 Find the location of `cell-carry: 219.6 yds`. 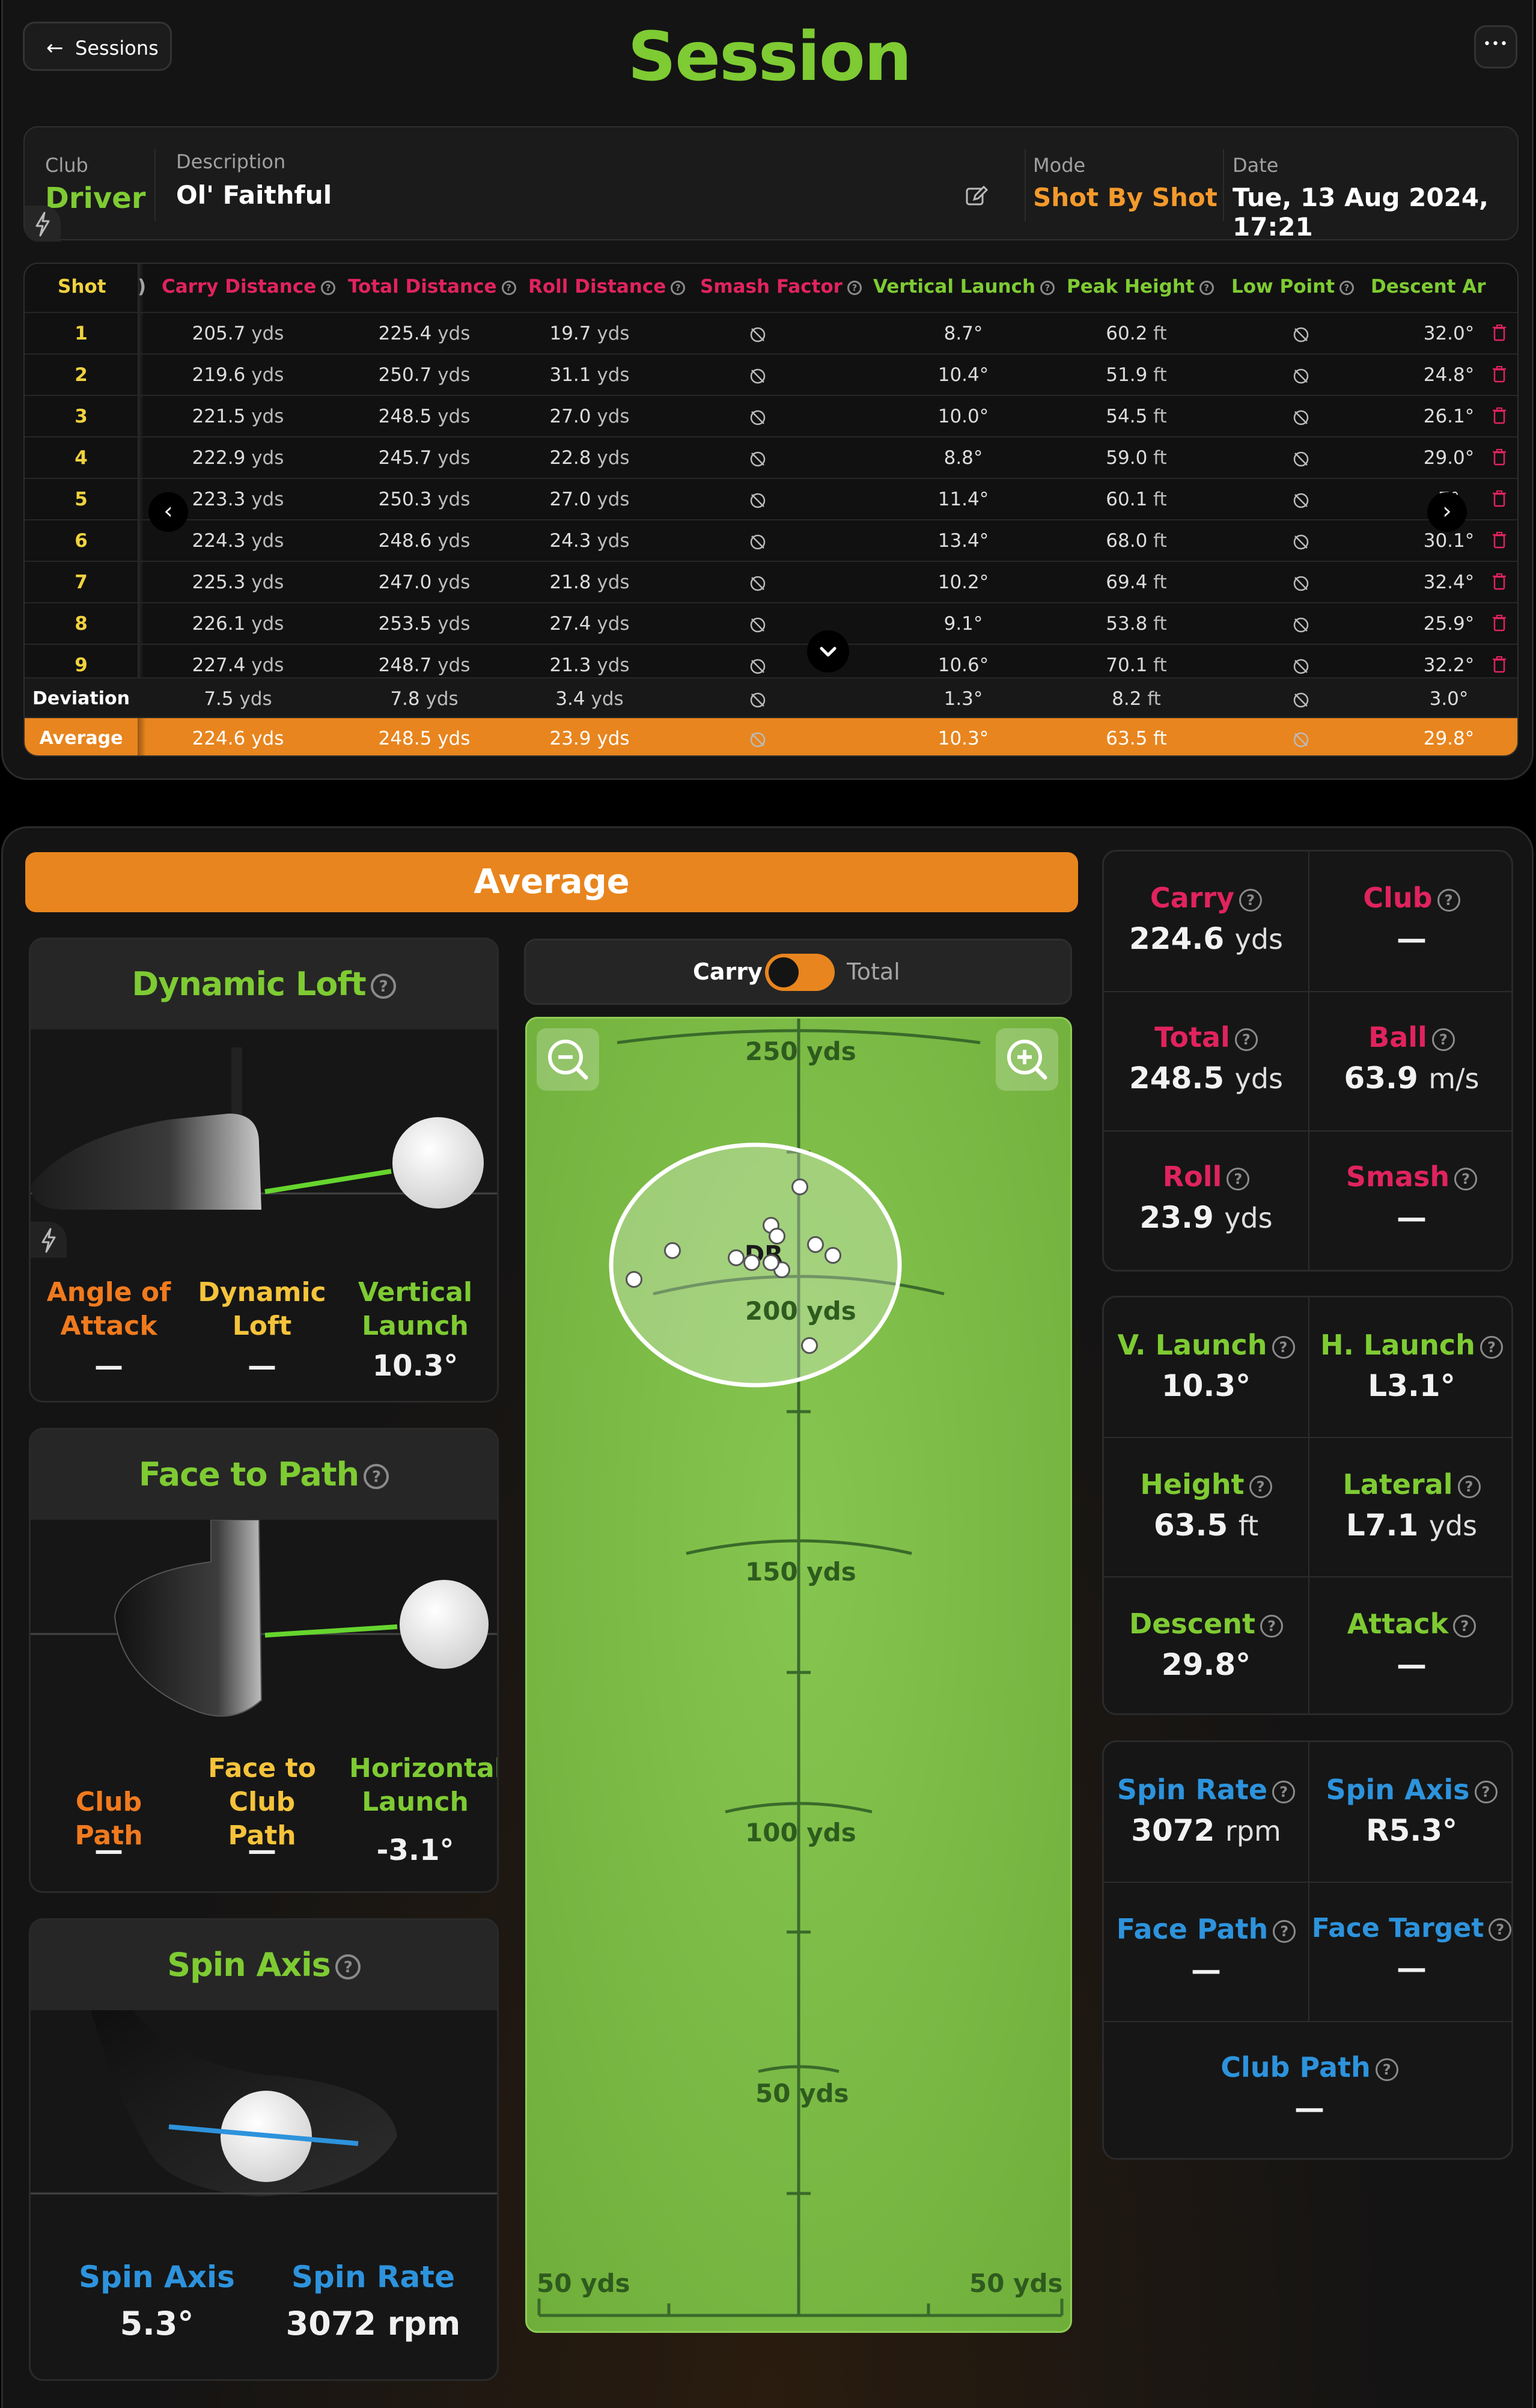

cell-carry: 219.6 yds is located at coordinates (238, 375).